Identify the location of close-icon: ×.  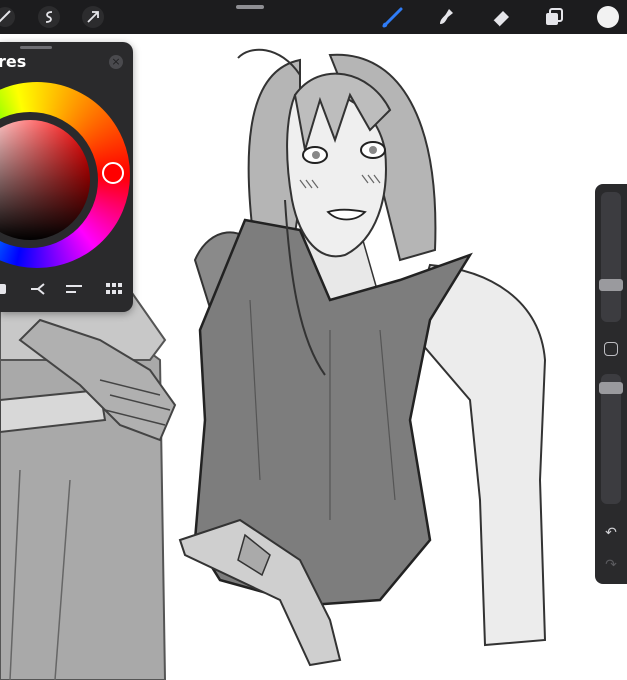
(116, 62).